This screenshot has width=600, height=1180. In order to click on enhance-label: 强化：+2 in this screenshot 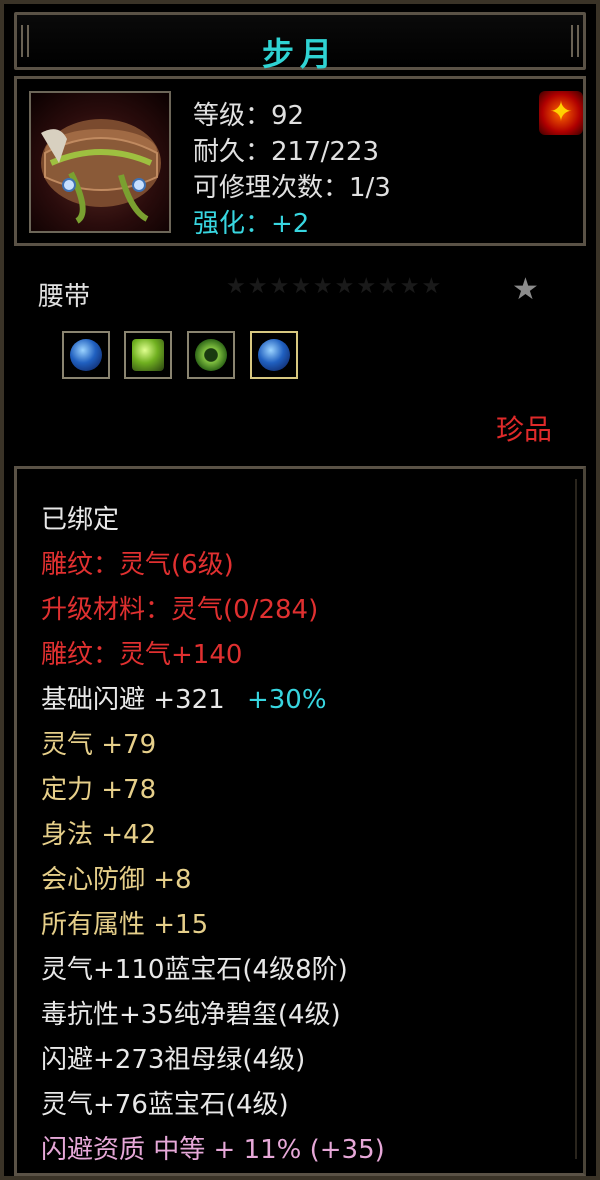, I will do `click(251, 224)`.